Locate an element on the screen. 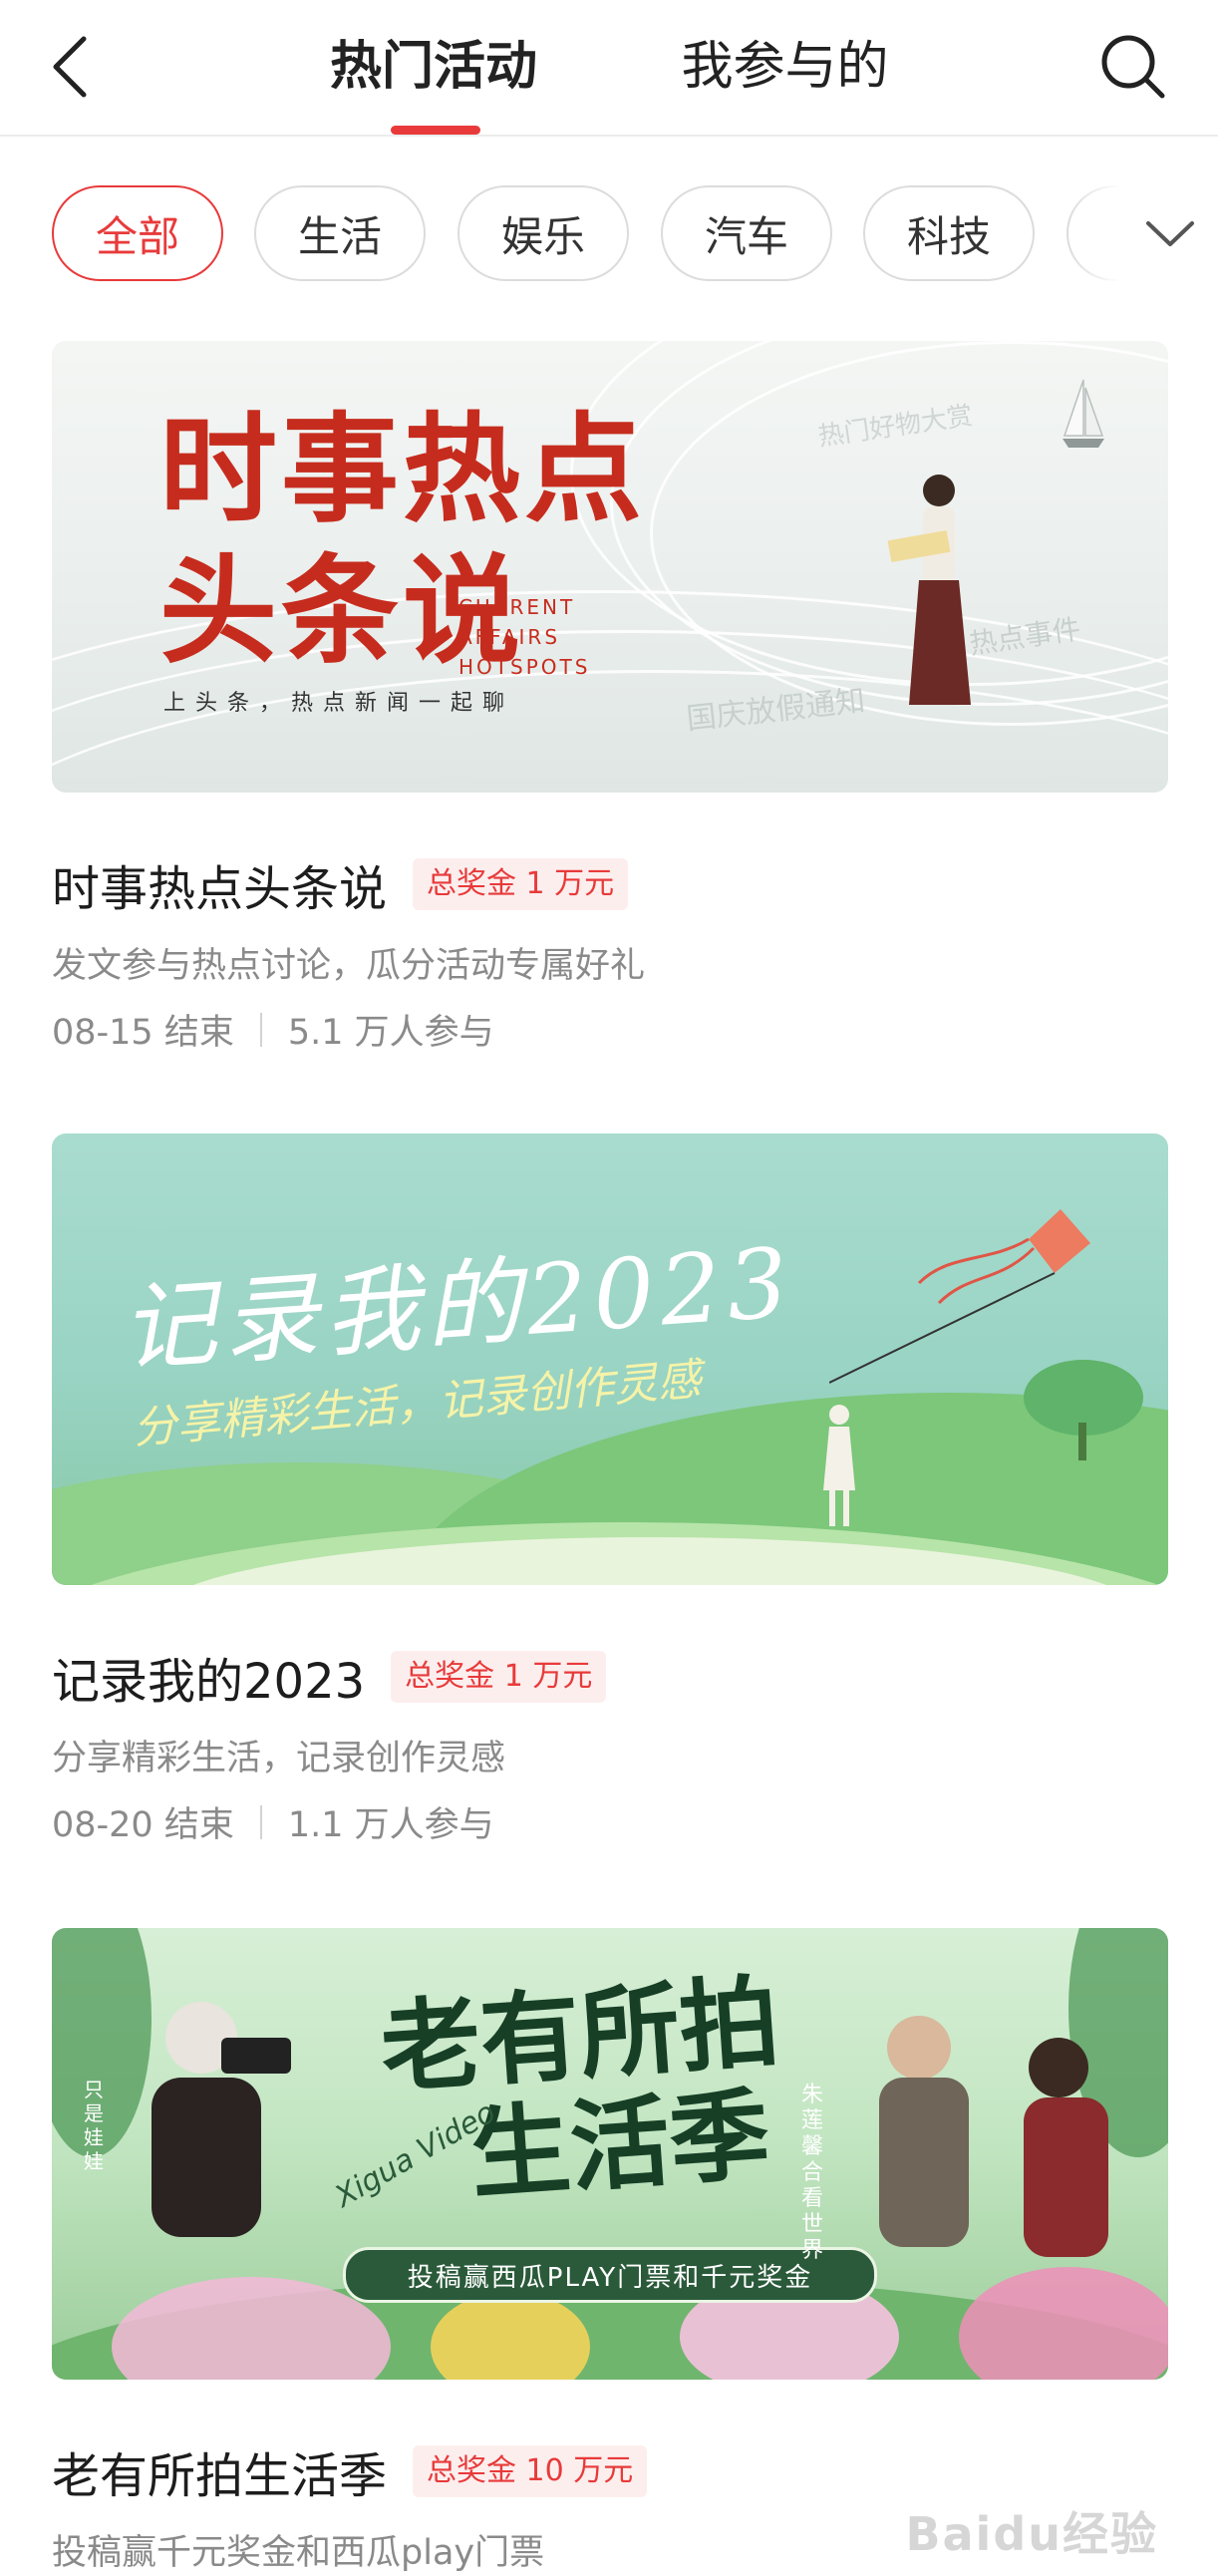 This screenshot has width=1218, height=2576. banner-title-line1: 时事热点 is located at coordinates (403, 469).